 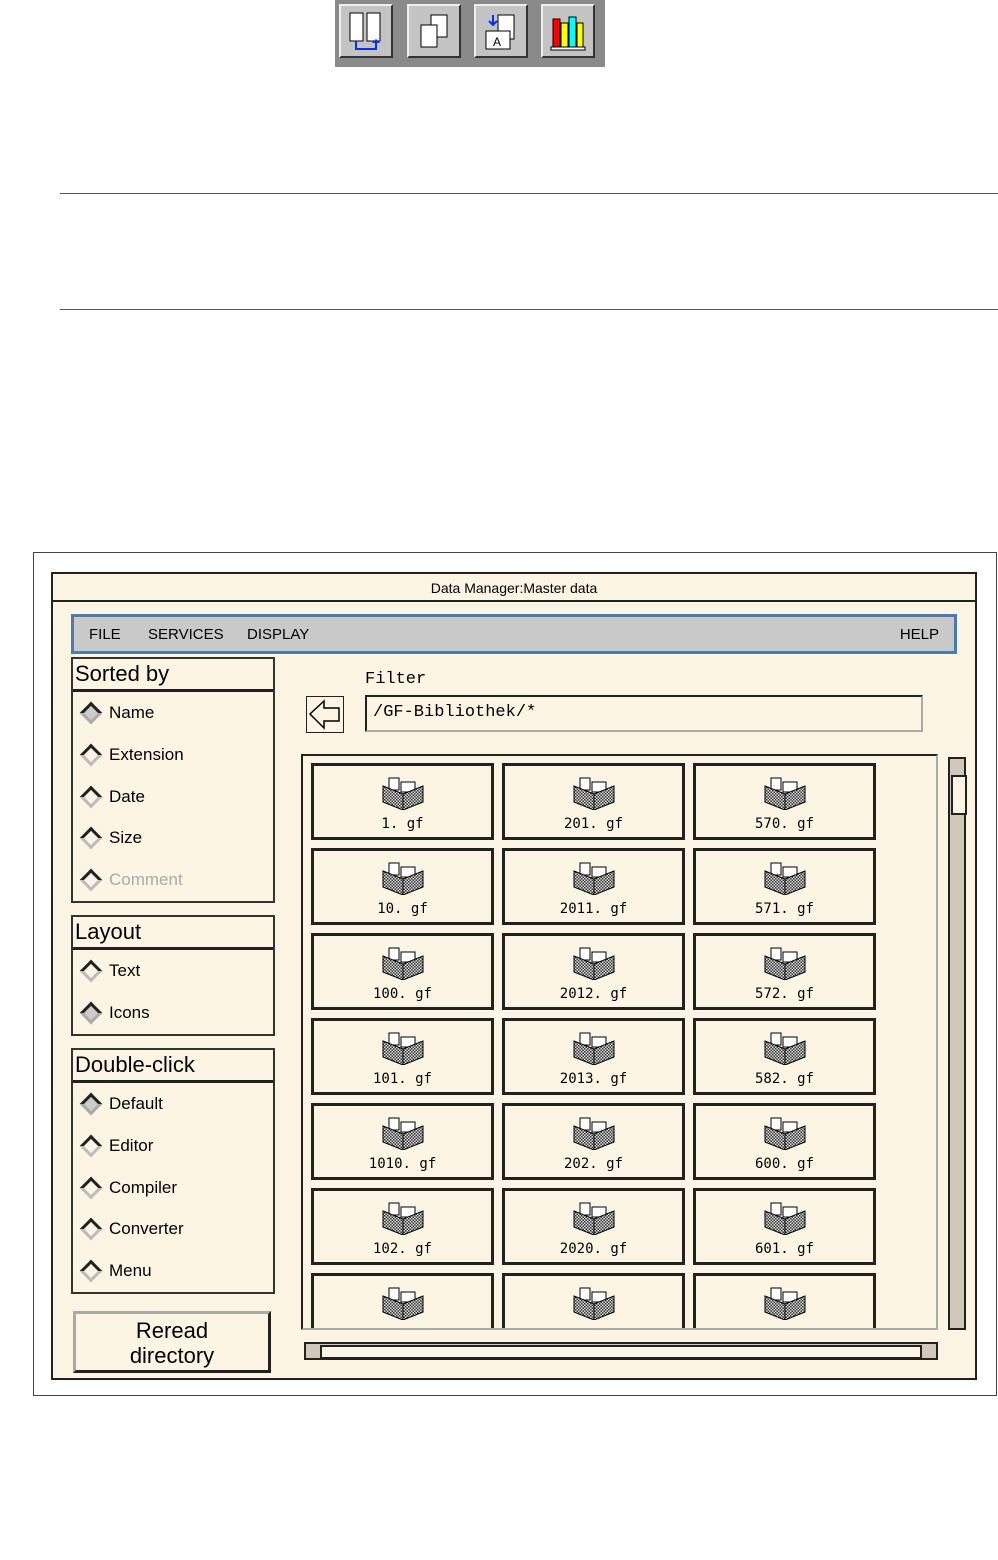 I want to click on back-button, so click(x=325, y=714).